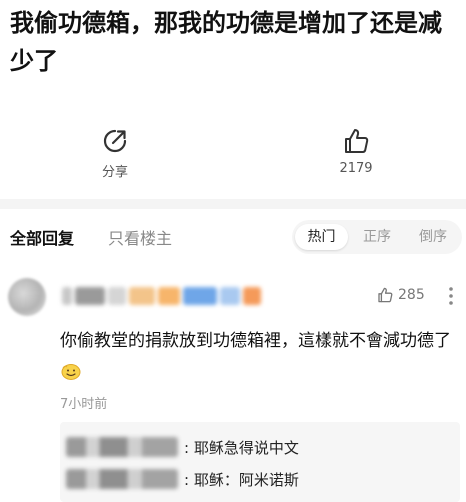 The image size is (466, 502). Describe the element at coordinates (255, 341) in the screenshot. I see `comment-body: 你偷教堂的捐款放到功德箱裡，這樣就不會減功德了` at that location.